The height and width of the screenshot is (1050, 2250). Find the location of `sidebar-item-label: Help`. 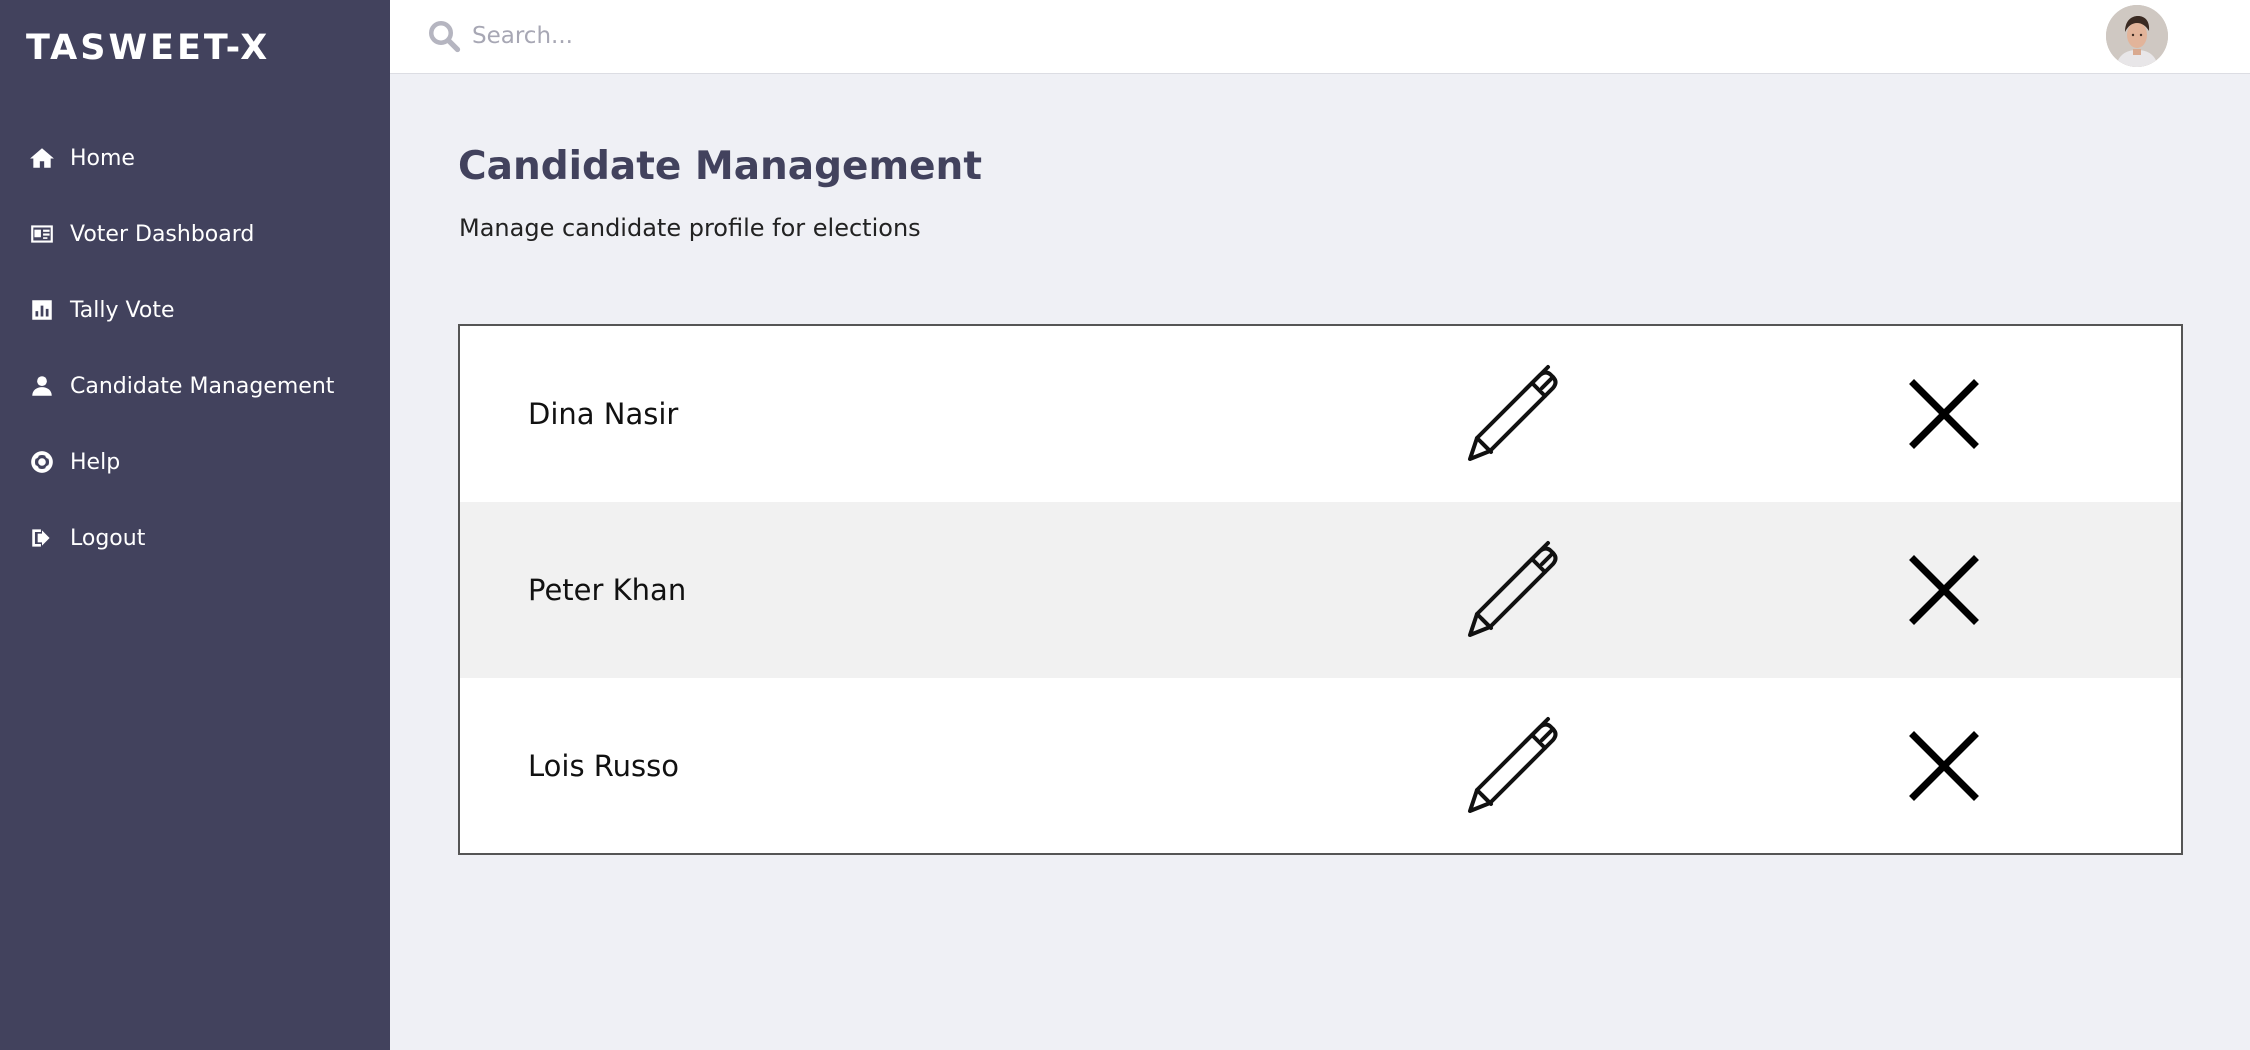

sidebar-item-label: Help is located at coordinates (95, 462).